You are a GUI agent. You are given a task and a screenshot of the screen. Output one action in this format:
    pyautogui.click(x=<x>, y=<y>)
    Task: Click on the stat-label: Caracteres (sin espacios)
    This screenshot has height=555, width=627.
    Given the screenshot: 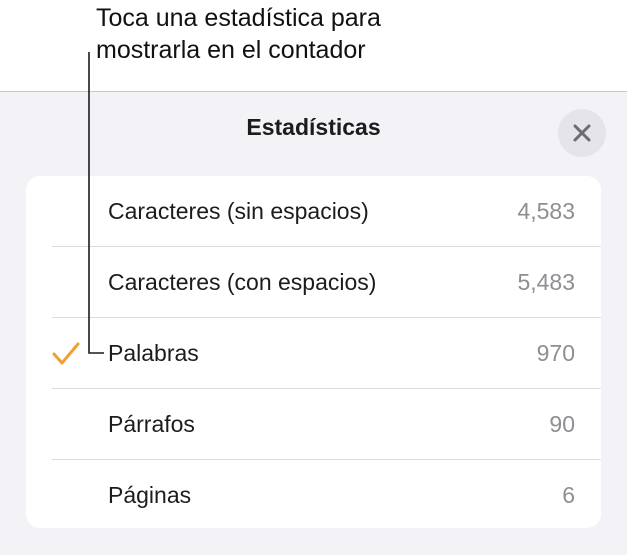 What is the action you would take?
    pyautogui.click(x=238, y=211)
    